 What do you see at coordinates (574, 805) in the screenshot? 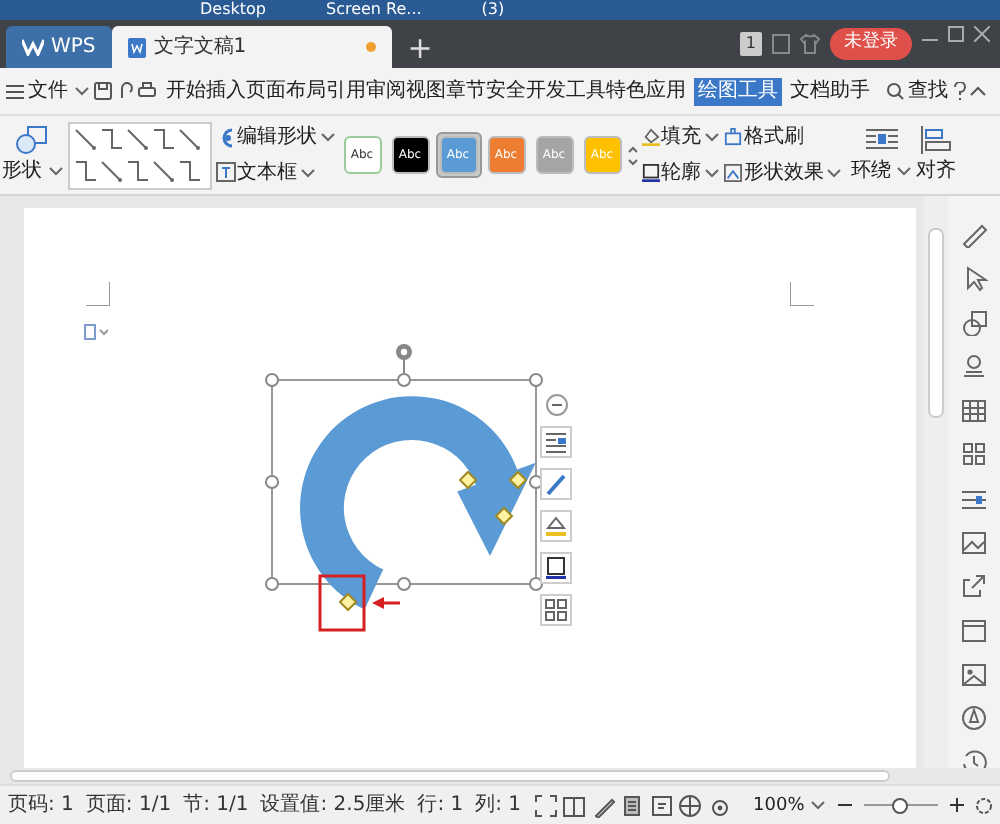
I see `book-icon` at bounding box center [574, 805].